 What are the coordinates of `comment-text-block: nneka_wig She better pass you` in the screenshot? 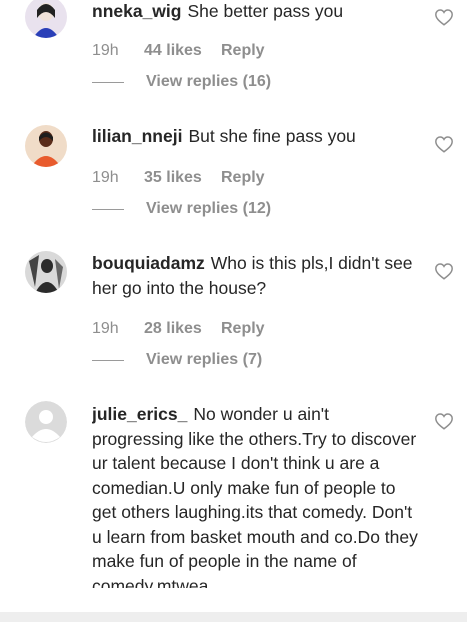 It's located at (257, 12).